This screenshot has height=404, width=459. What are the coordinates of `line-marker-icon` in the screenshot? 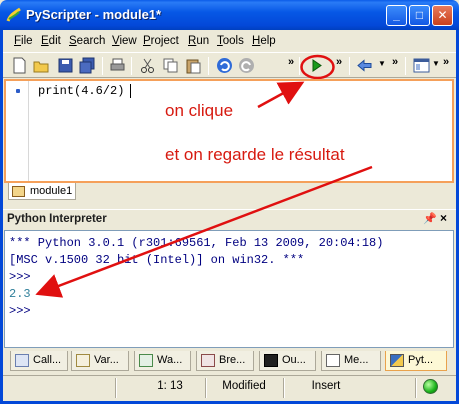 It's located at (18, 91).